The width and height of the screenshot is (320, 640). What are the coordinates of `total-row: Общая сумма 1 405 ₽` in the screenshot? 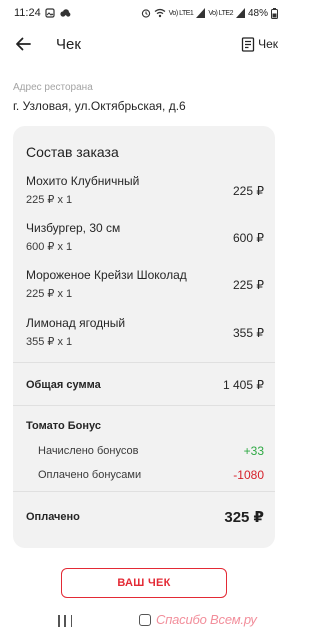 It's located at (145, 385).